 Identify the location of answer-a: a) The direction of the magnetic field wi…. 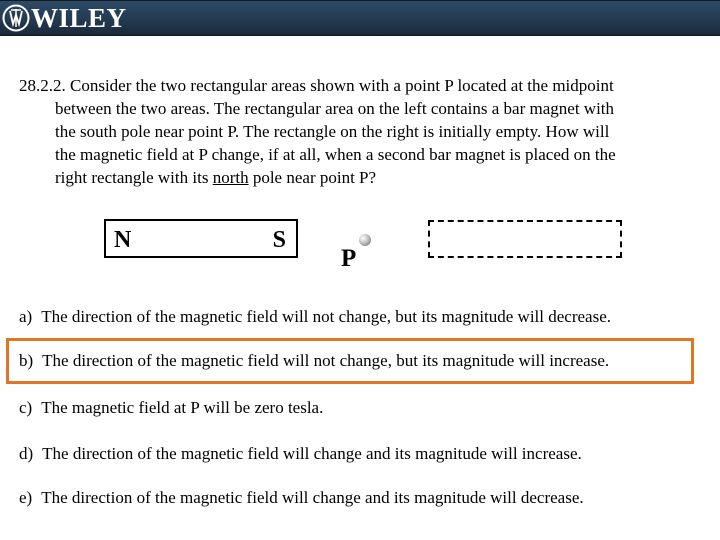
(315, 317).